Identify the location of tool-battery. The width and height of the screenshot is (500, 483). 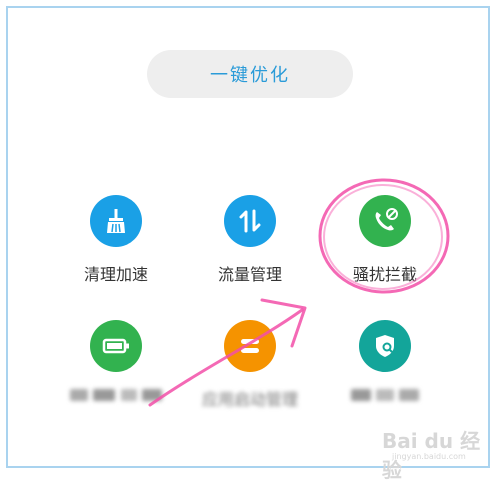
(116, 362).